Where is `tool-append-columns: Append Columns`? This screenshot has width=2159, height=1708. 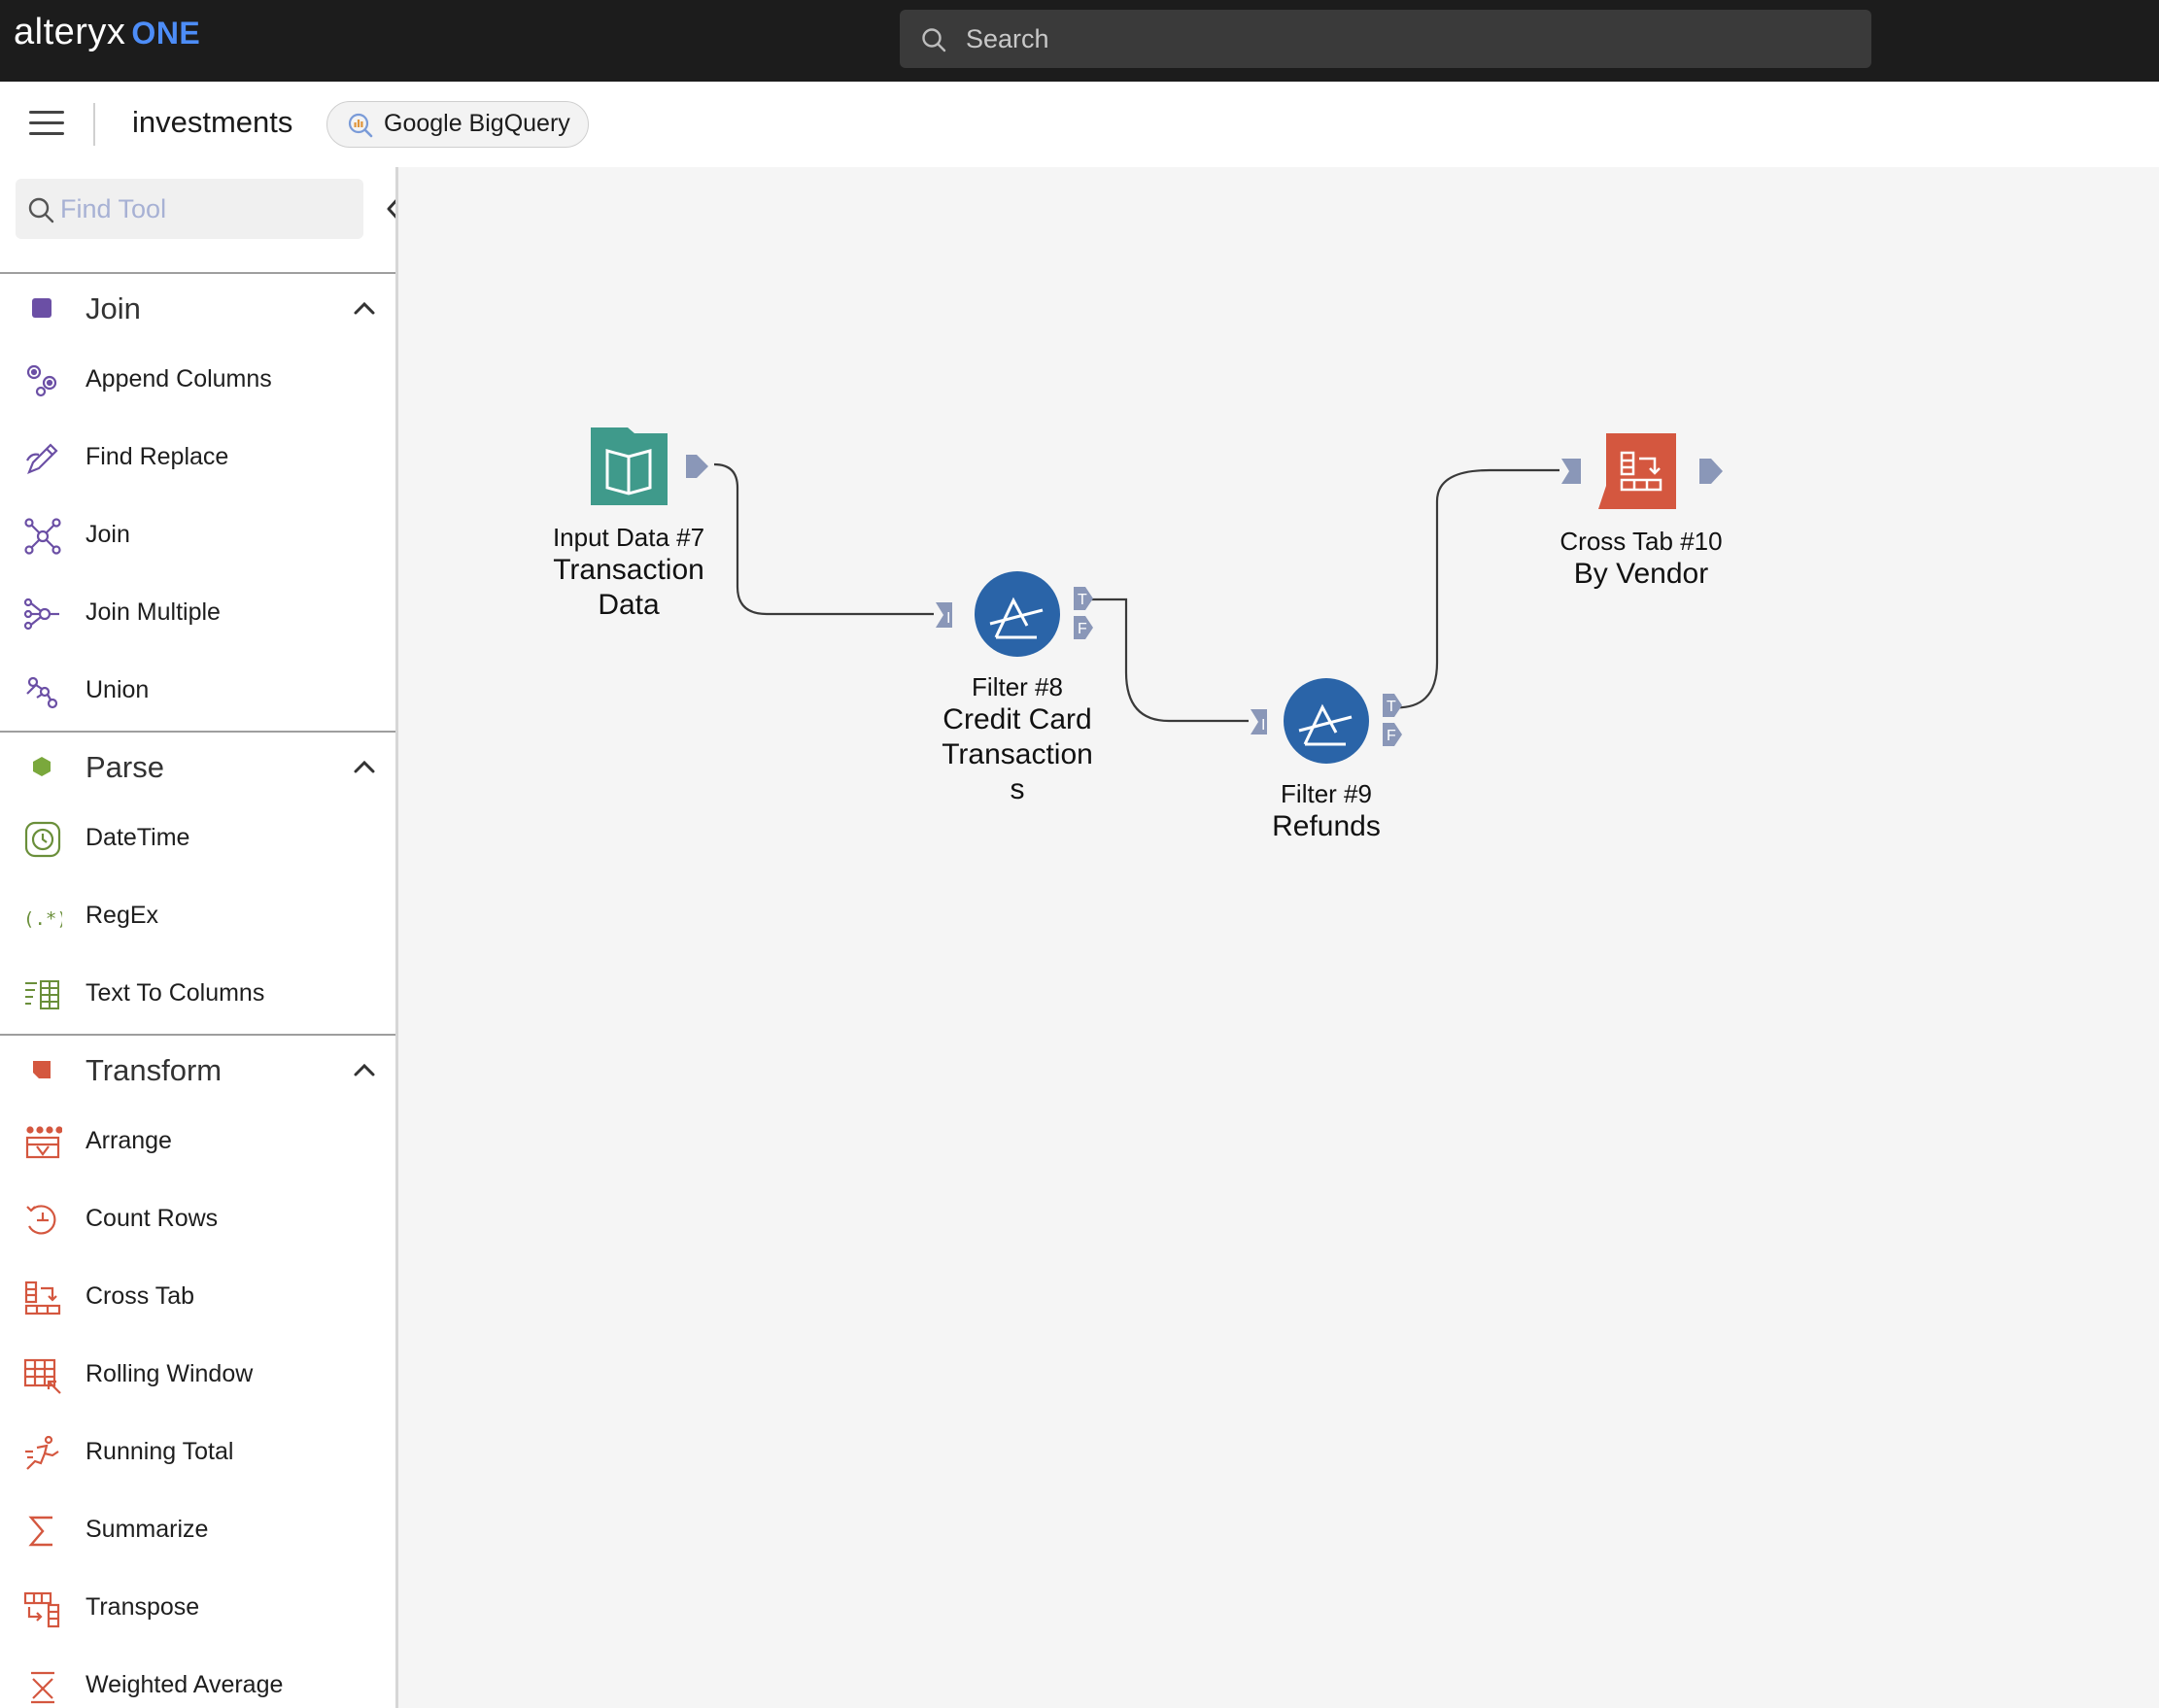 tool-append-columns: Append Columns is located at coordinates (197, 381).